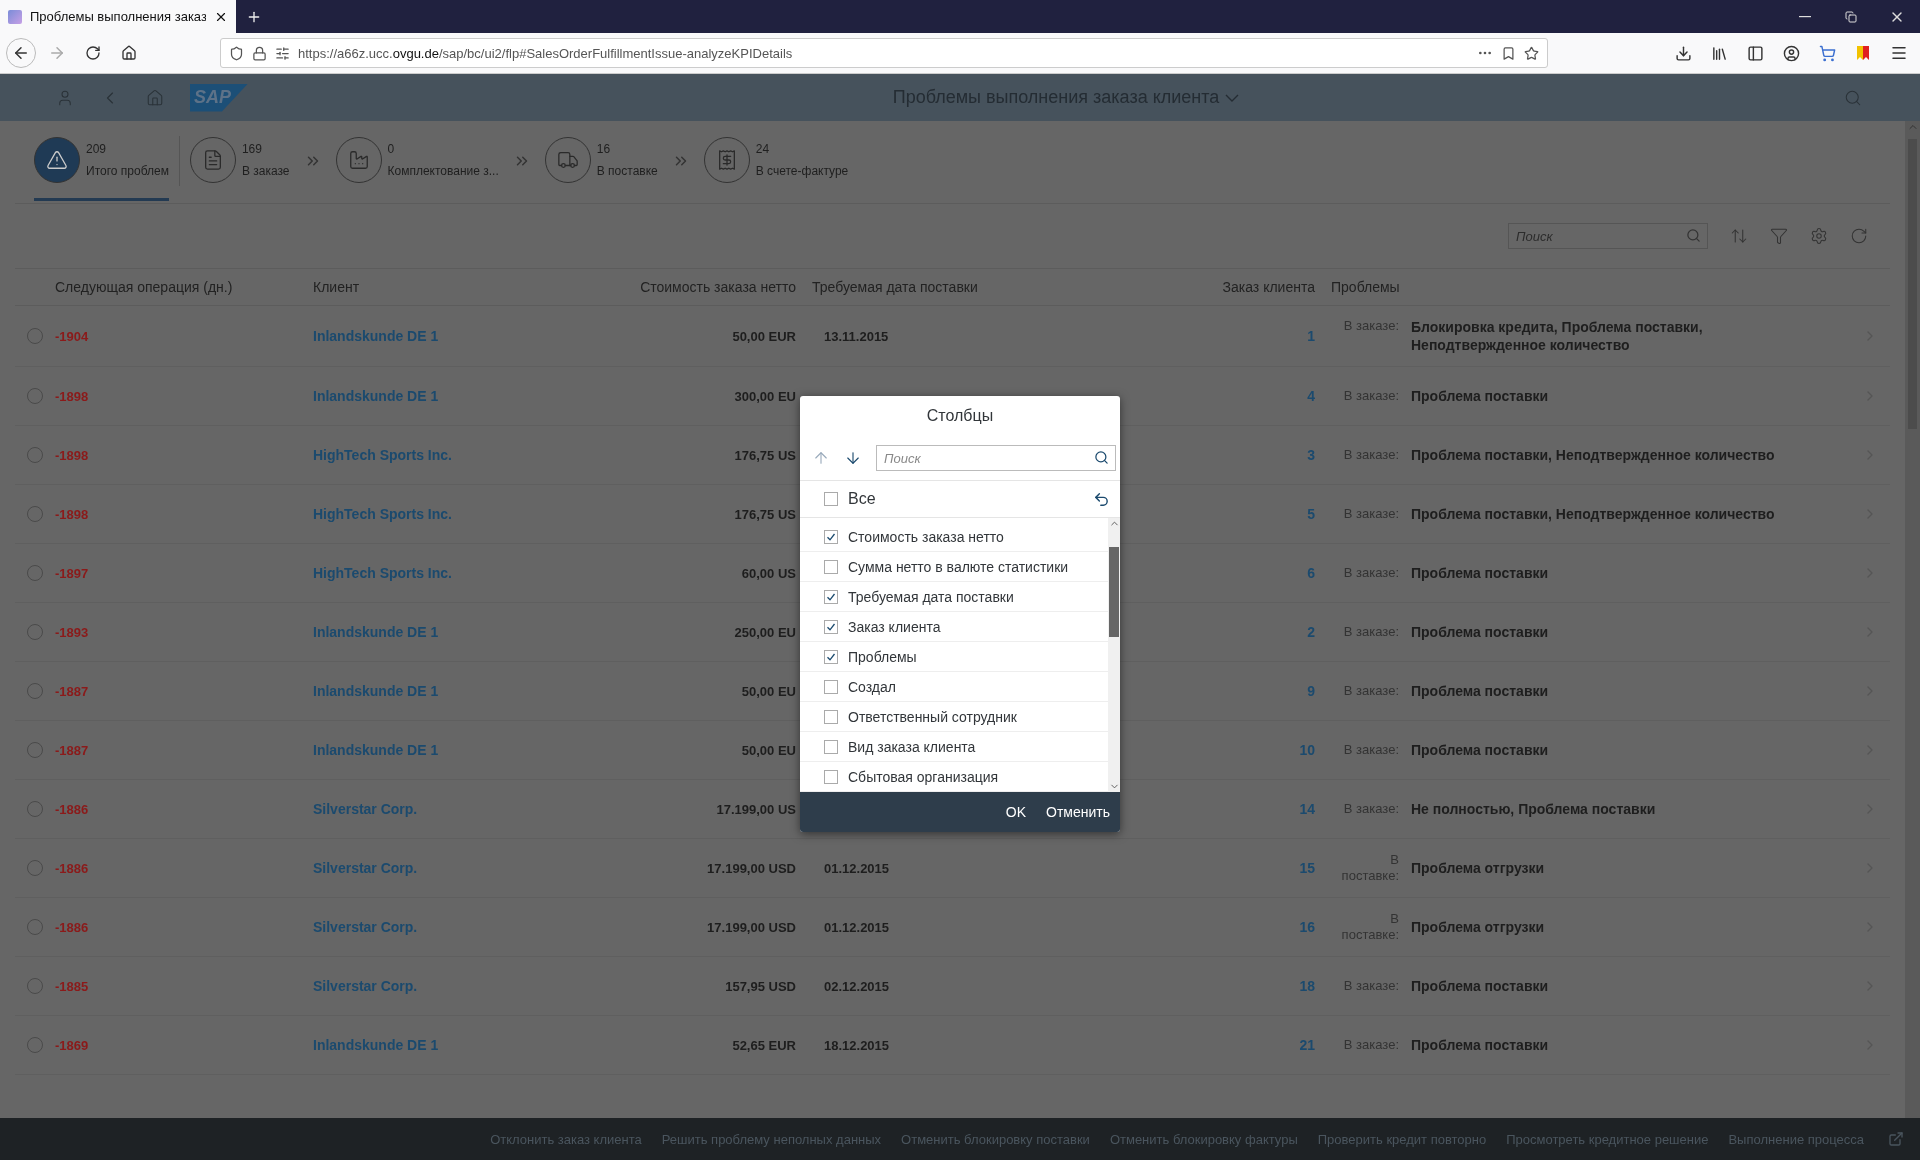  I want to click on filter-icon, so click(1779, 236).